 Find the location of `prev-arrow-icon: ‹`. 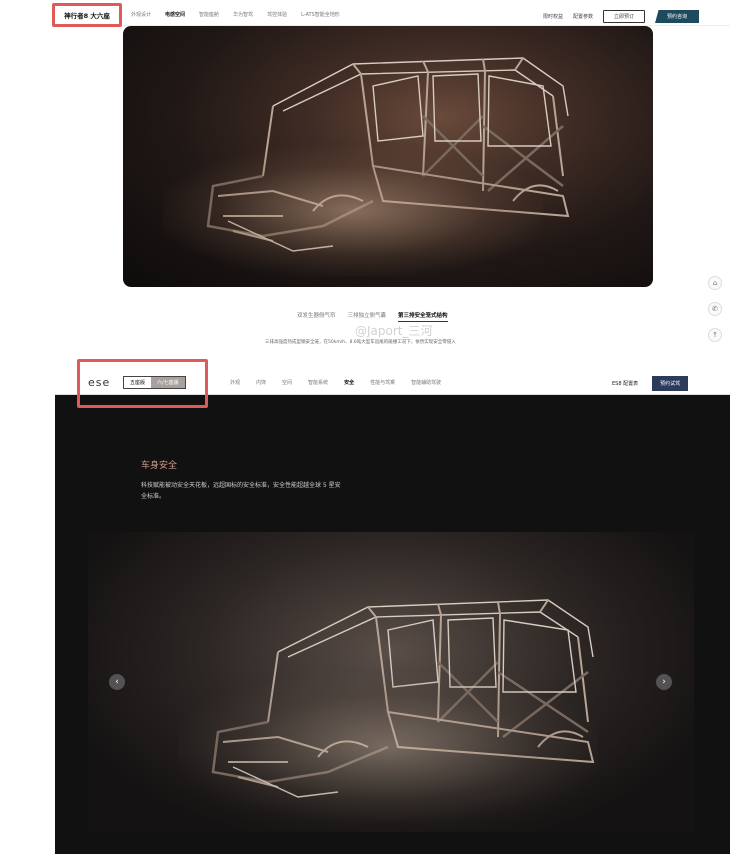

prev-arrow-icon: ‹ is located at coordinates (117, 682).